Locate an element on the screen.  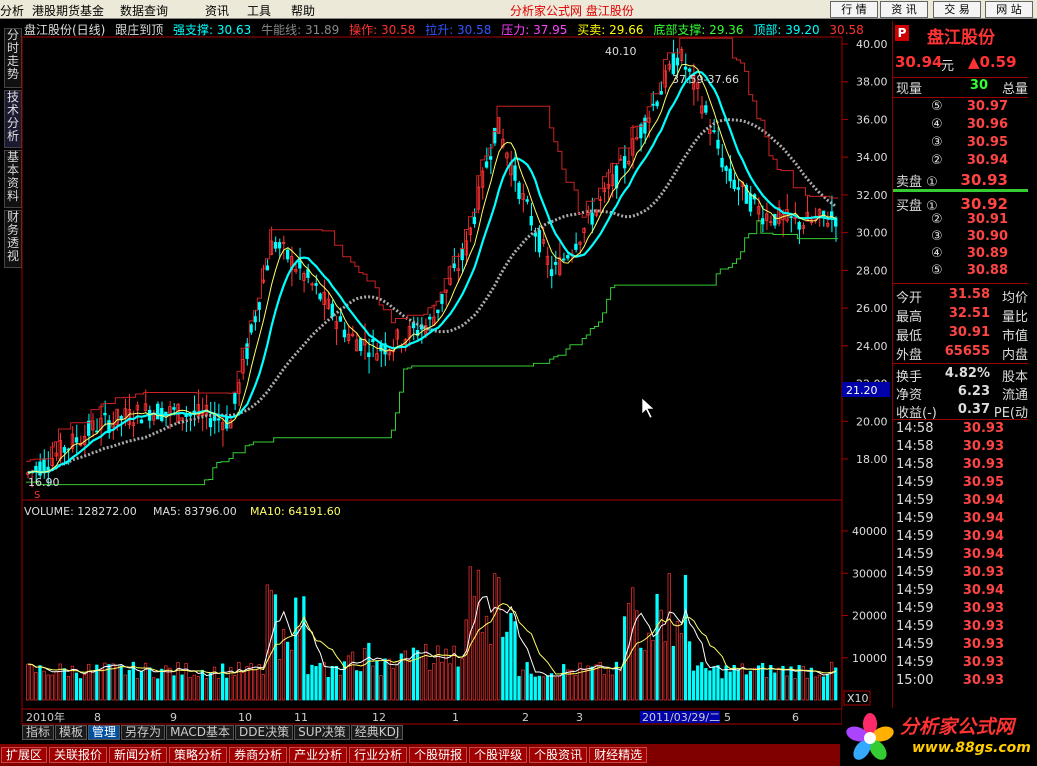
extension-tab: 策略分析 is located at coordinates (198, 755).